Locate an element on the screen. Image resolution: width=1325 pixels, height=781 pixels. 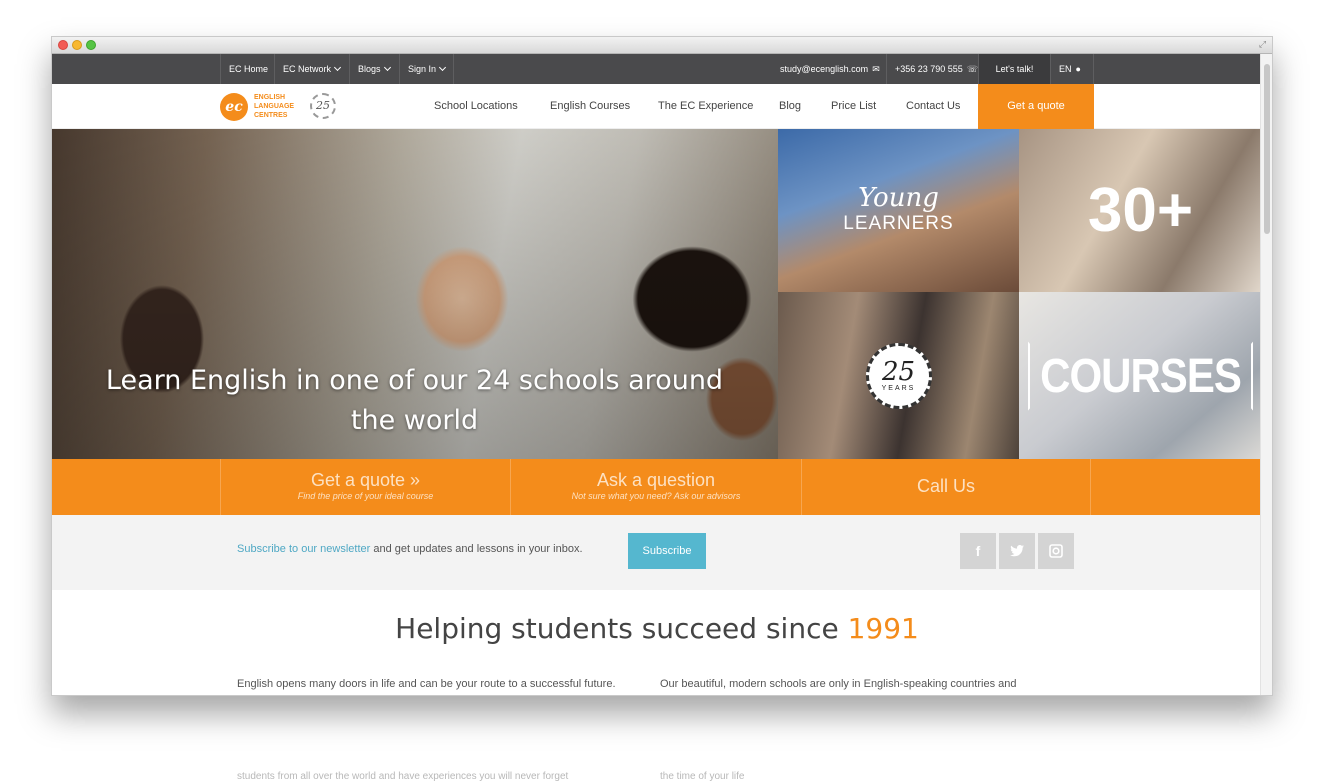
section-heading-year: 1991 is located at coordinates (883, 628).